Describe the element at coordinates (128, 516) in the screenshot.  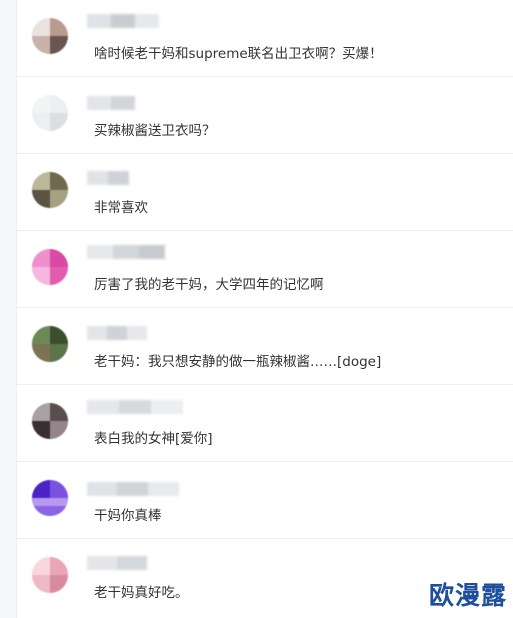
I see `comment-text: 干妈你真棒` at that location.